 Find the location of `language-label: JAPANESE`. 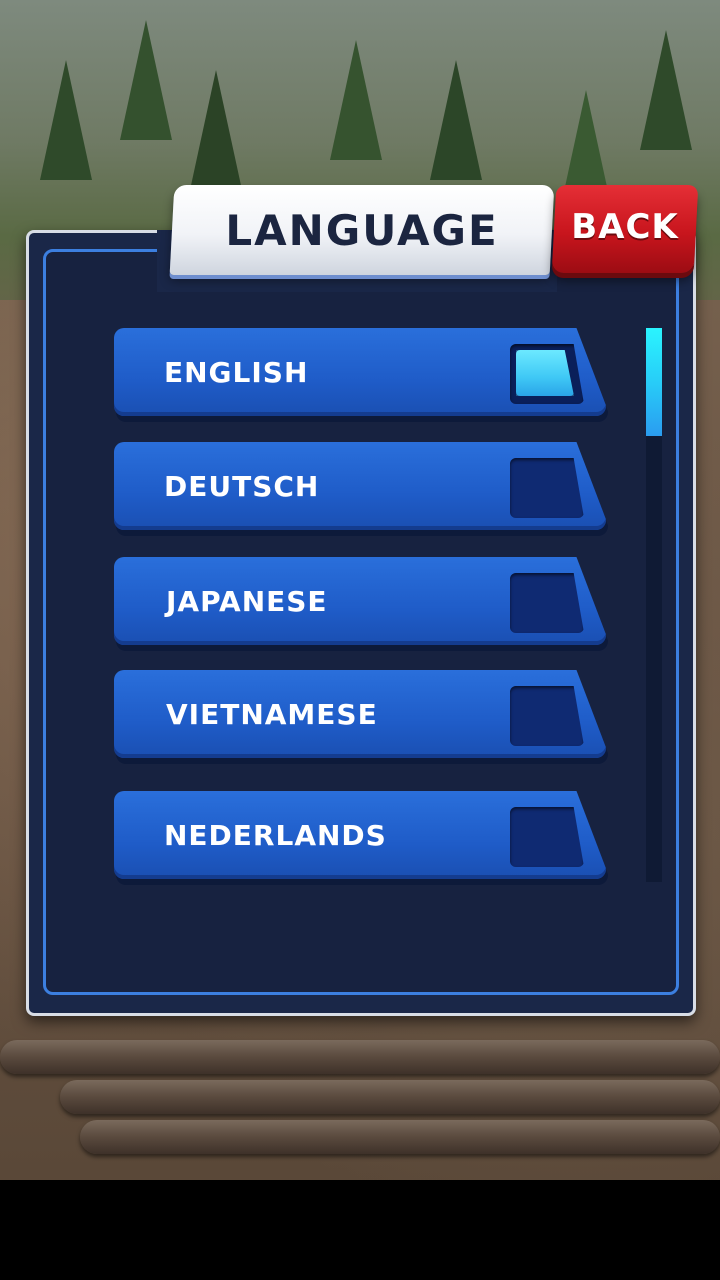

language-label: JAPANESE is located at coordinates (247, 601).